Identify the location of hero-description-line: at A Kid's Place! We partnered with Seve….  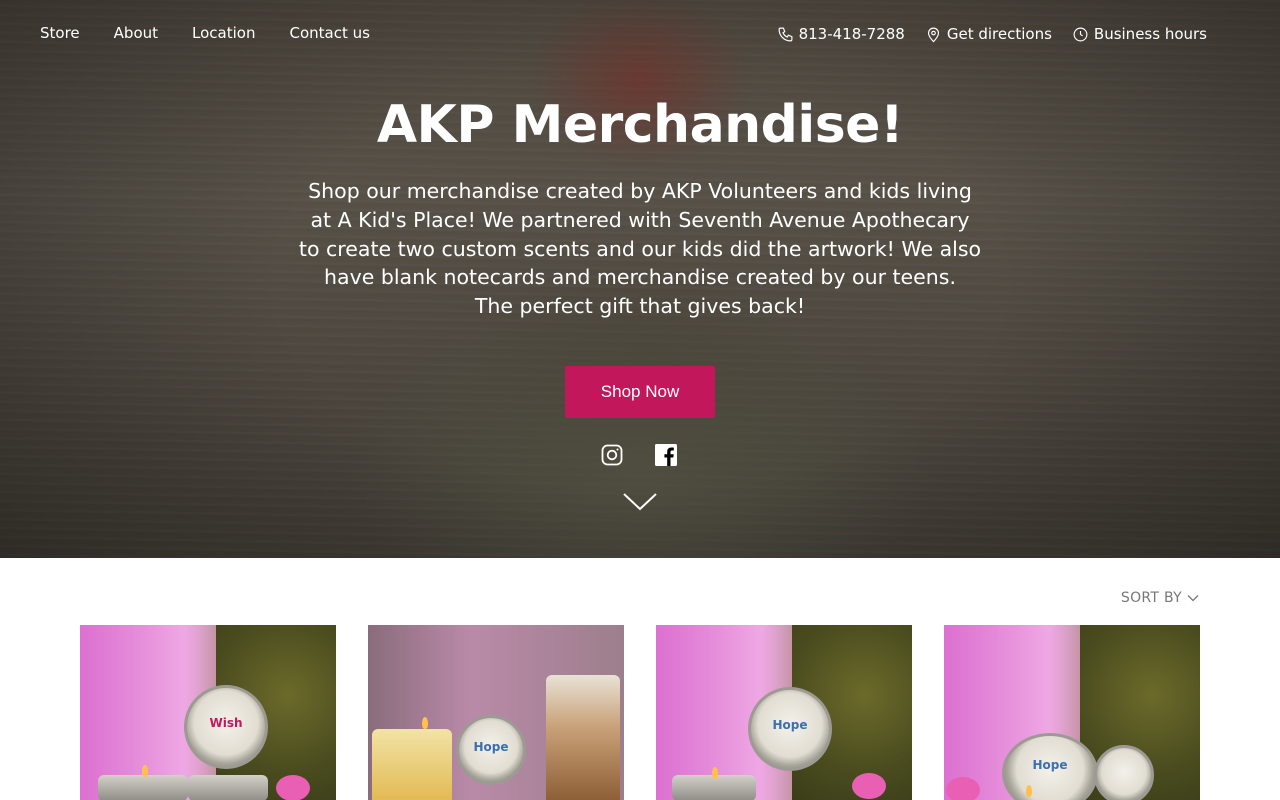
(640, 219).